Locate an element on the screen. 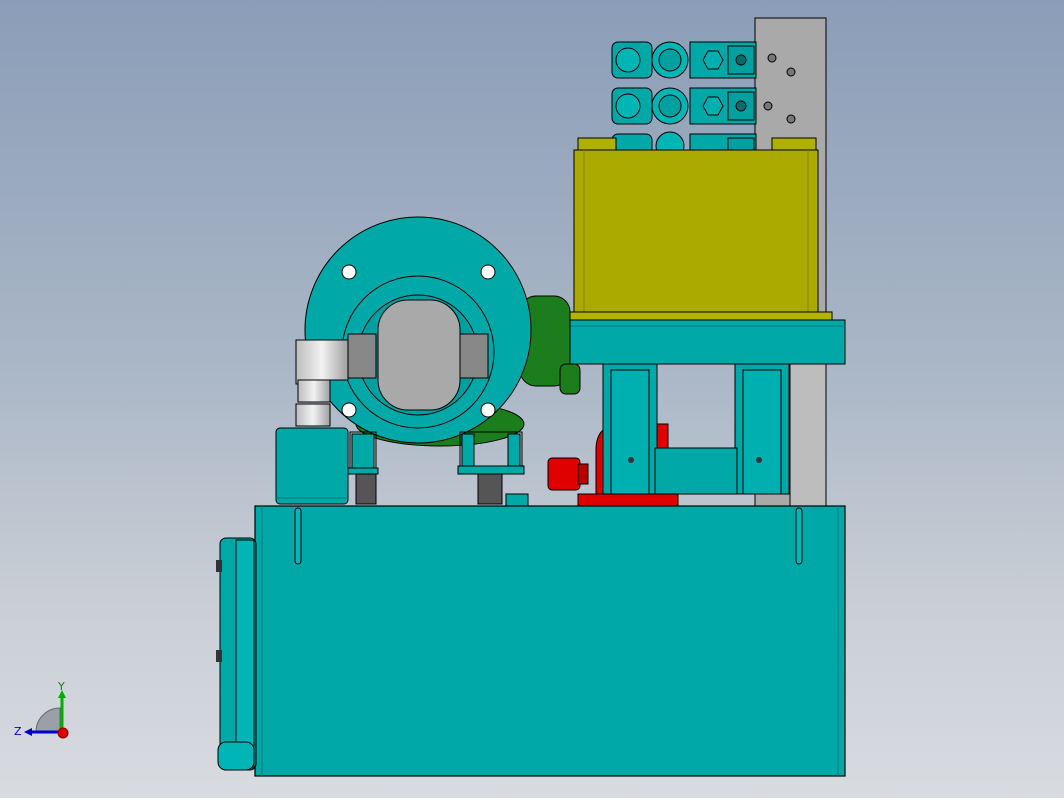 Image resolution: width=1064 pixels, height=802 pixels. pump-flange is located at coordinates (418, 330).